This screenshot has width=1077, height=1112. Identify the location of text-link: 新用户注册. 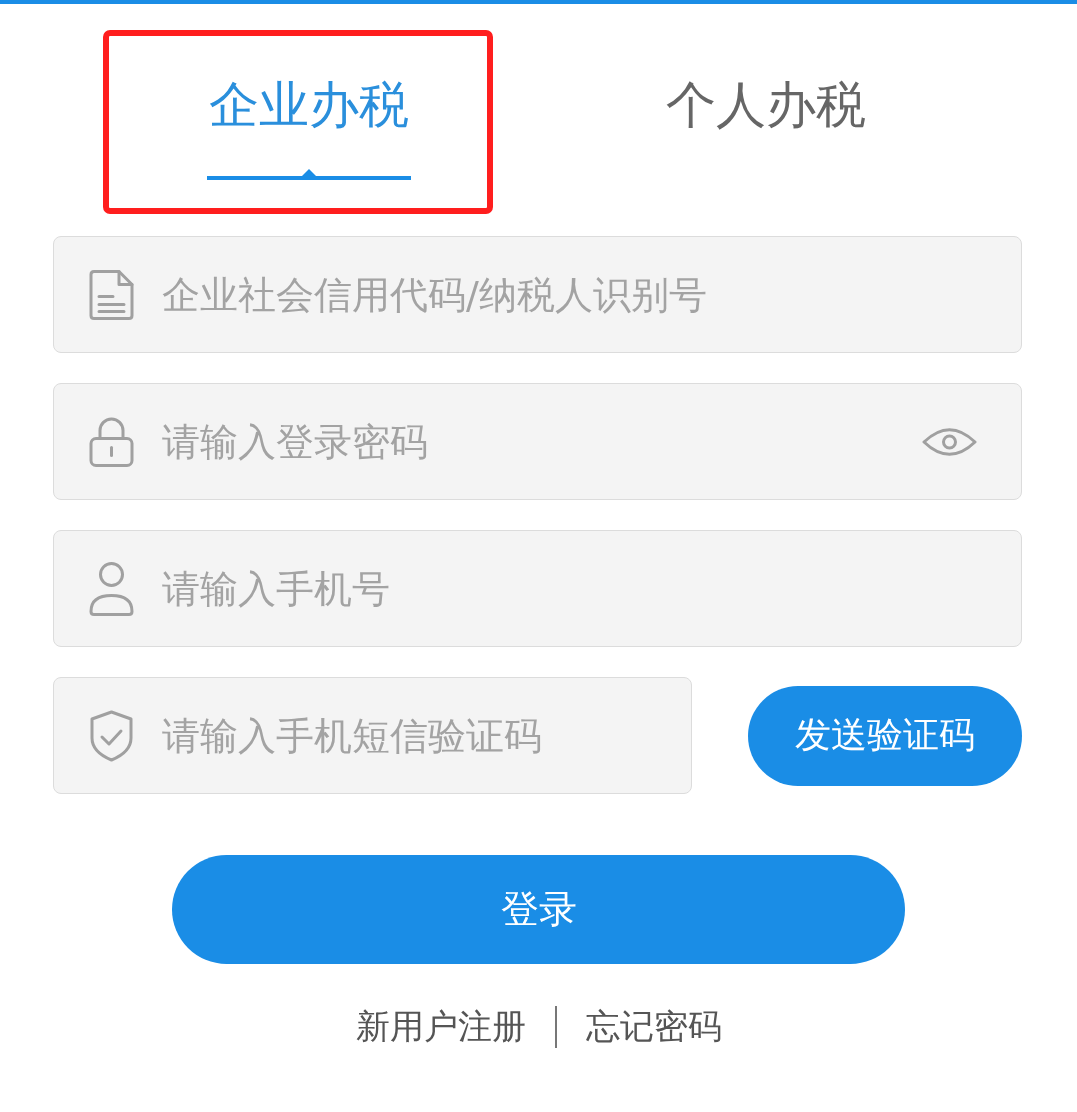
(440, 1027).